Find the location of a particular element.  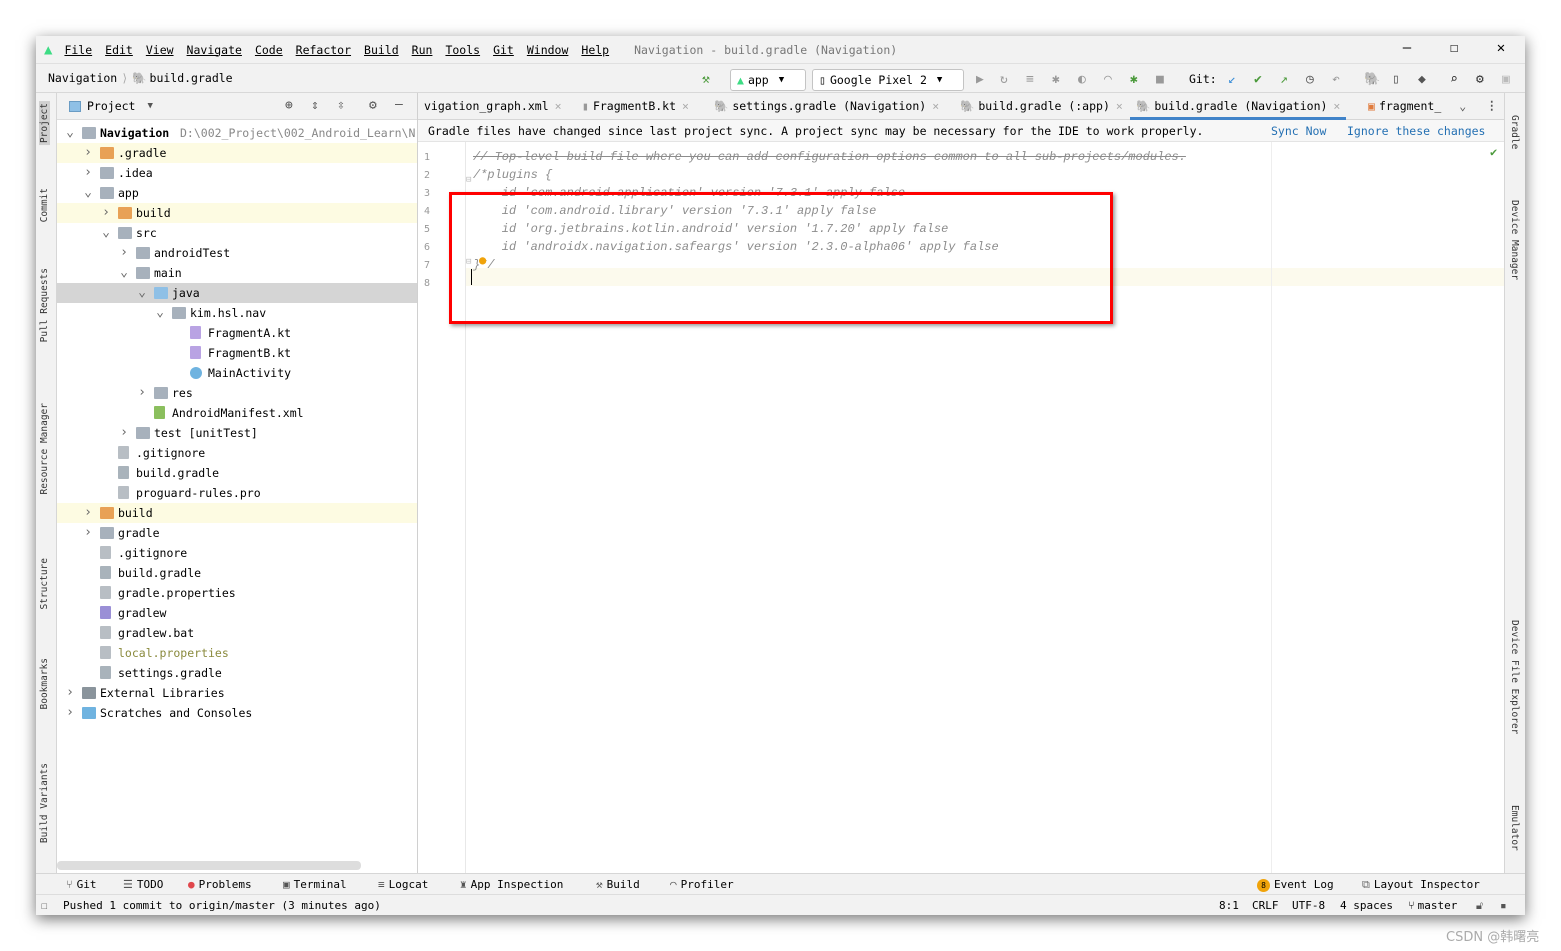

tree-item: › test [unitTest] is located at coordinates (237, 433).